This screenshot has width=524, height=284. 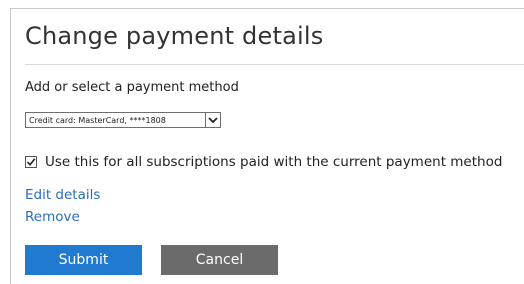 What do you see at coordinates (62, 195) in the screenshot?
I see `edit-details-link: Edit details` at bounding box center [62, 195].